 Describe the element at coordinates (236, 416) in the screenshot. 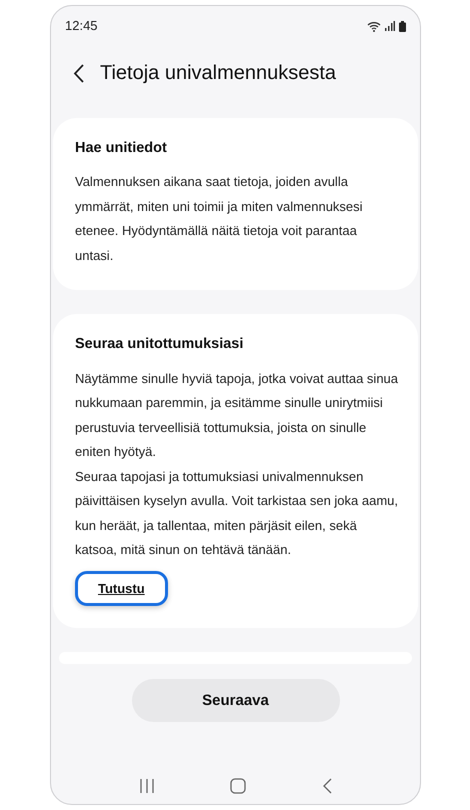

I see `card-text: Näytämme sinulle hyviä tapoja, jotka voivat auttaa sinua nukkumaan paremmin, ja esitämme sinulle unirytmiisi perustuvia terveellisiä tottumuksia, joista on sinulle eniten hyötyä.` at that location.